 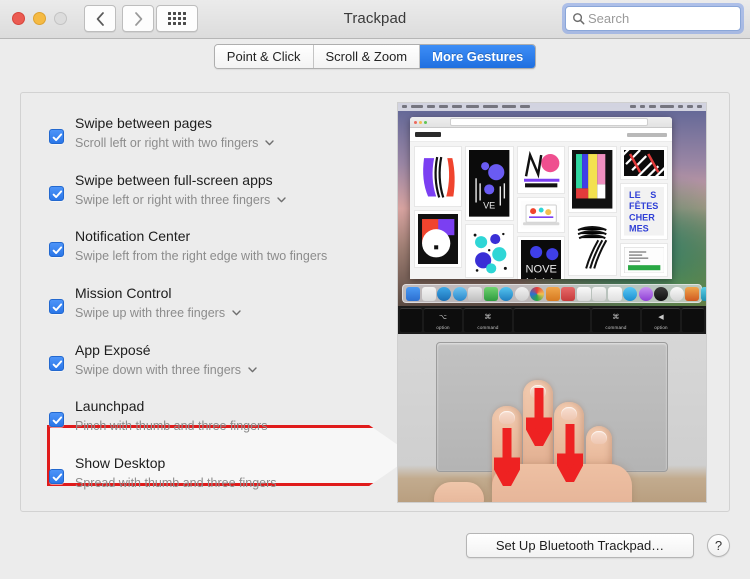 I want to click on checkbox-swipe-between-pages, so click(x=56, y=136).